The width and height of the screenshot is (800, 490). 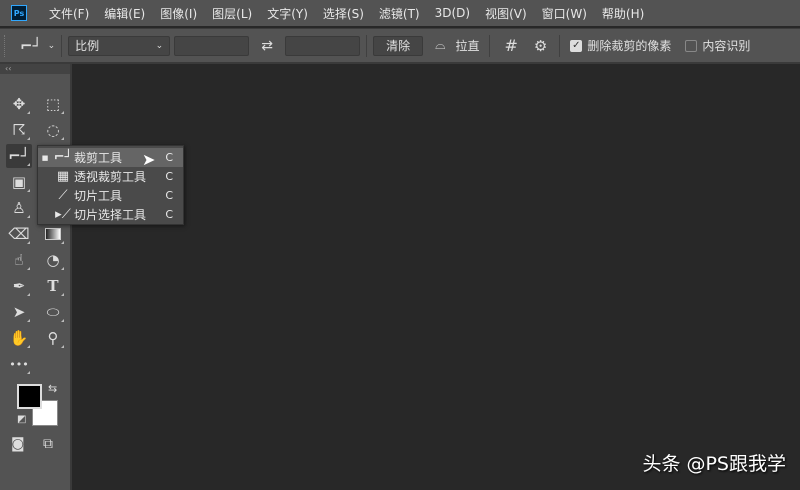 I want to click on path-select-tool-icon: ➤, so click(x=19, y=312).